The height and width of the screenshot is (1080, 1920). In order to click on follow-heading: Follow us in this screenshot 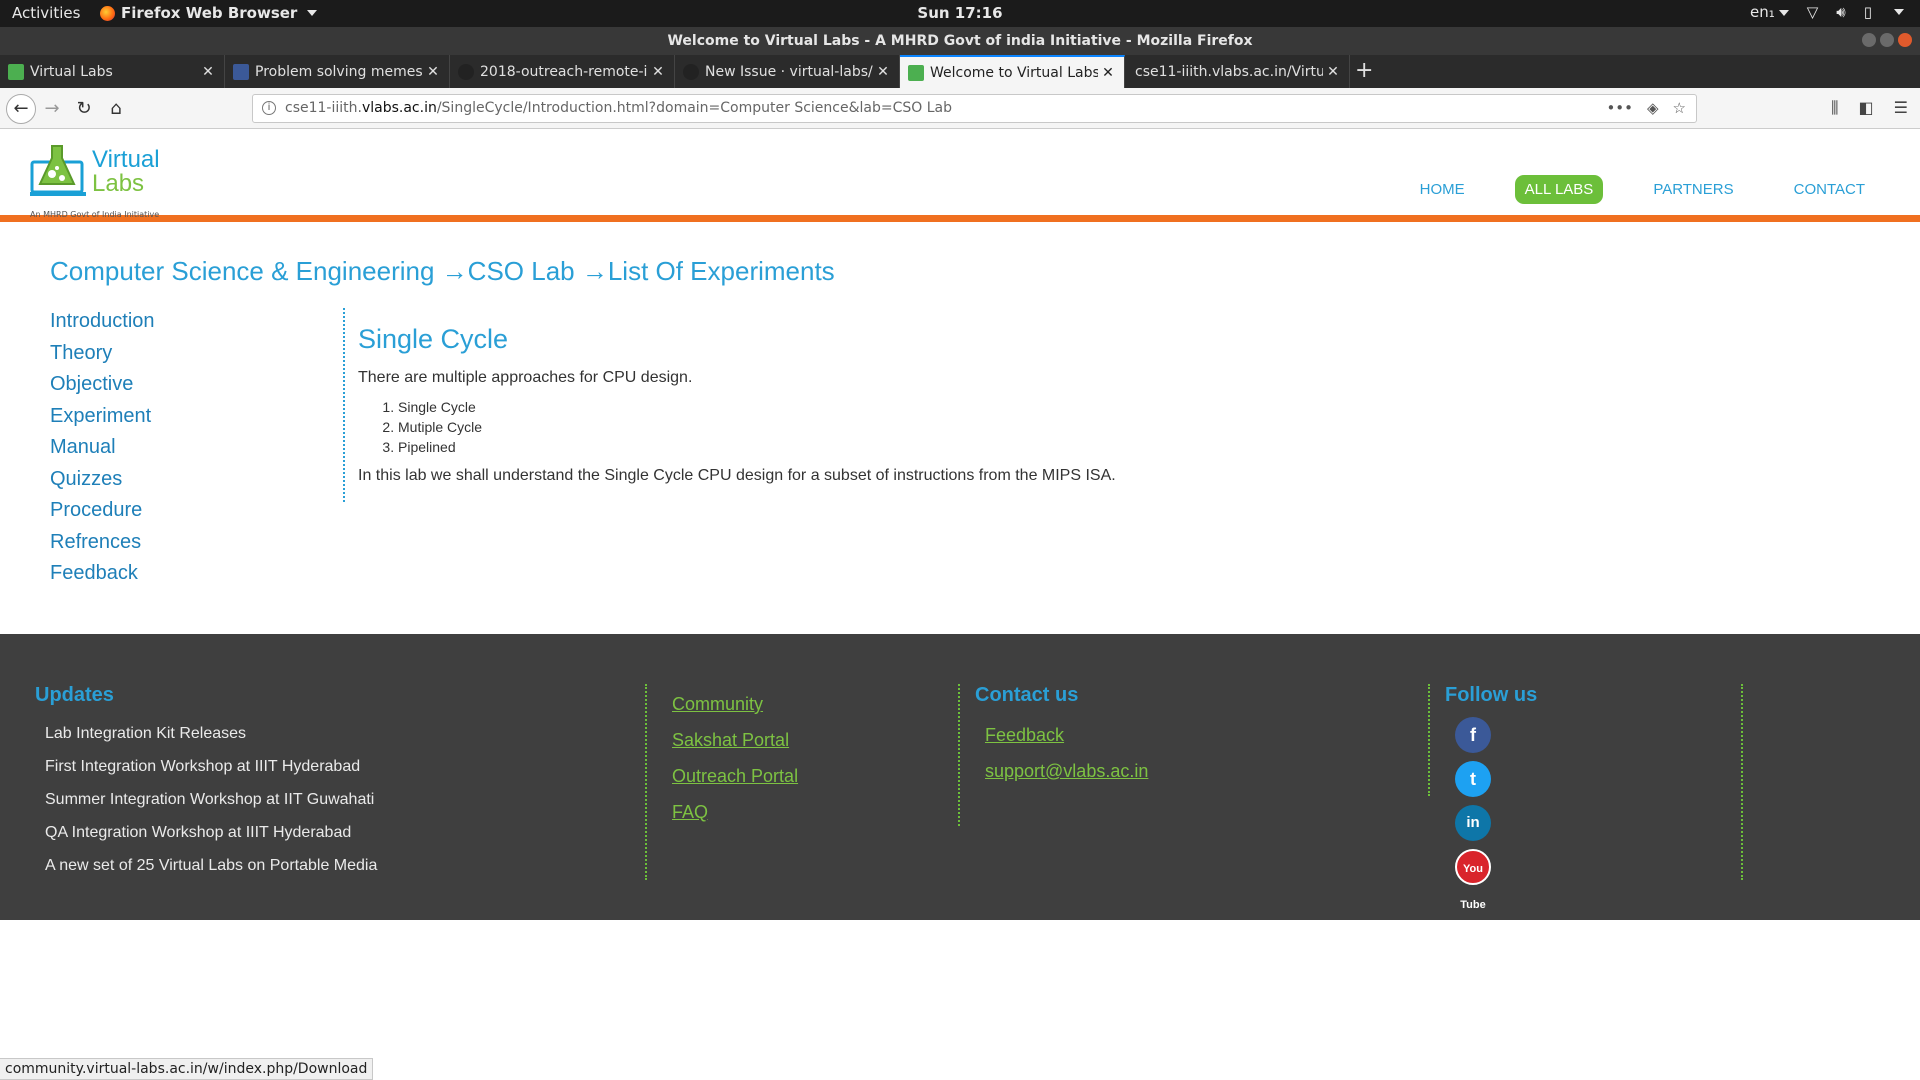, I will do `click(1491, 695)`.